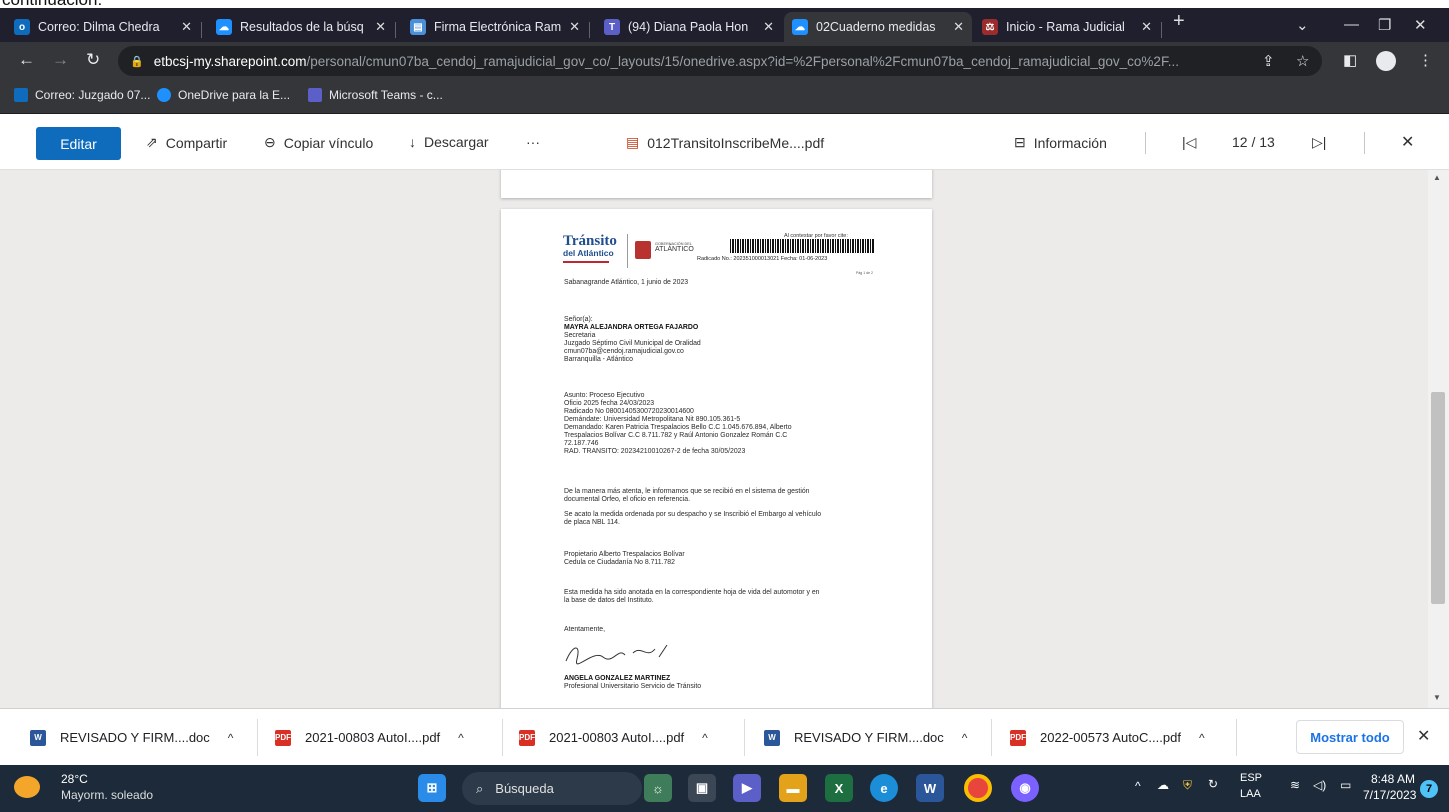  I want to click on tab-cuaderno-active: ☁ 02Cuaderno medidas ✕, so click(878, 27).